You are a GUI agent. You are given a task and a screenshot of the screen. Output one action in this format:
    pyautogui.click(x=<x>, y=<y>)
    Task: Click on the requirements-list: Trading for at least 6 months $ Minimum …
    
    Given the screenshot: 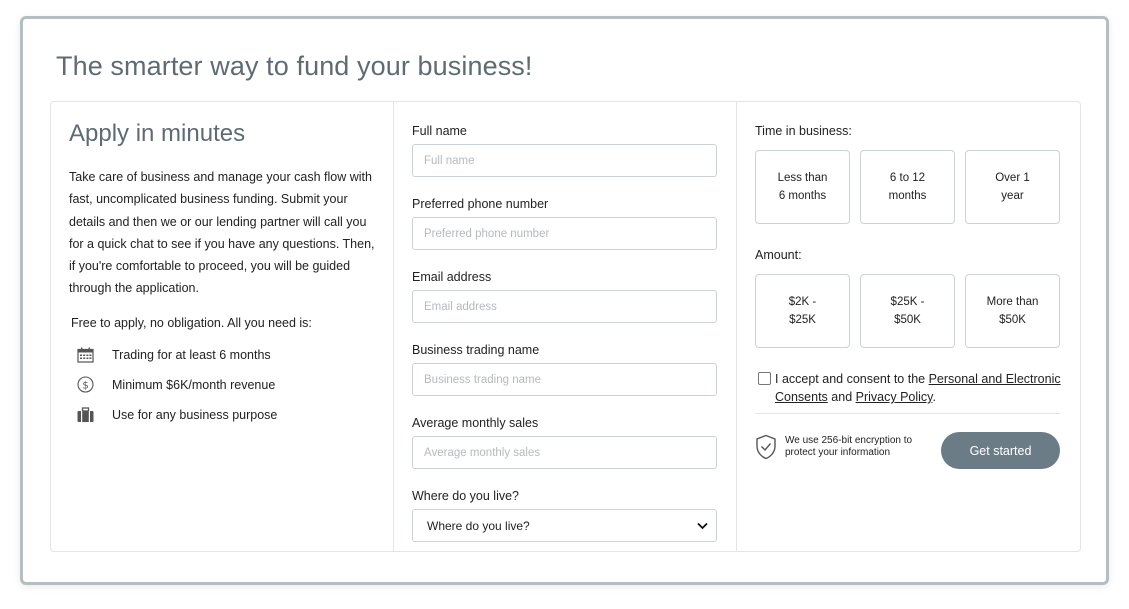 What is the action you would take?
    pyautogui.click(x=222, y=385)
    